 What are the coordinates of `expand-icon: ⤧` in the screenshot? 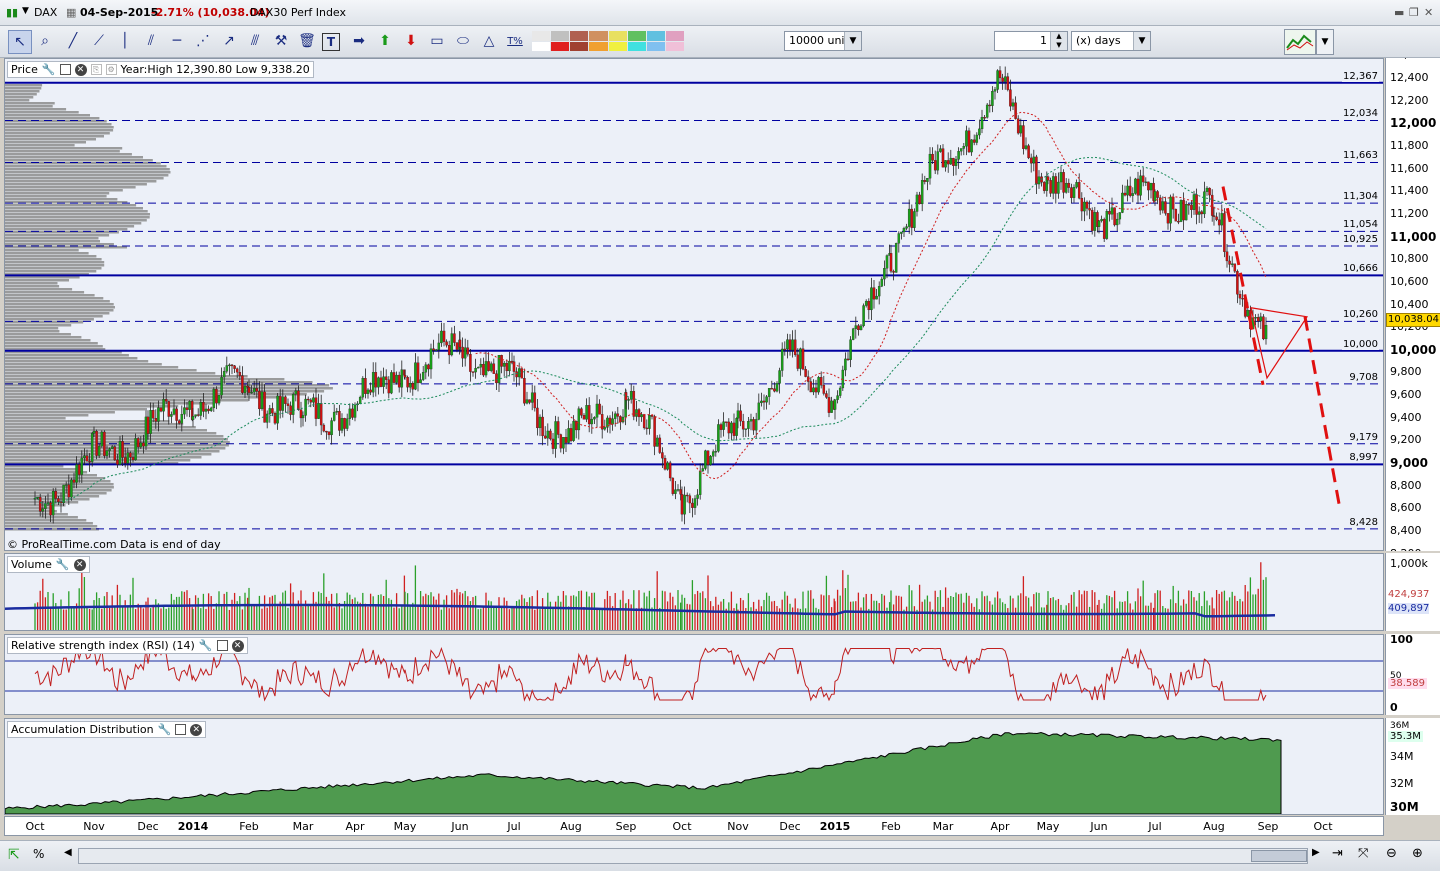 It's located at (1363, 853).